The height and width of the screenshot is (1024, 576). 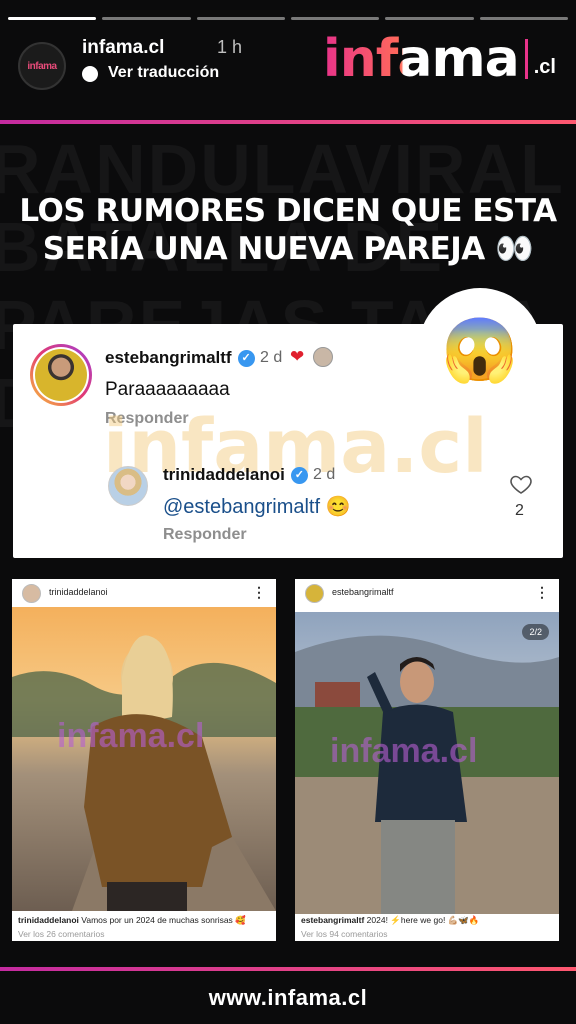 What do you see at coordinates (427, 593) in the screenshot?
I see `post-header: estebangrimaltf ⋮` at bounding box center [427, 593].